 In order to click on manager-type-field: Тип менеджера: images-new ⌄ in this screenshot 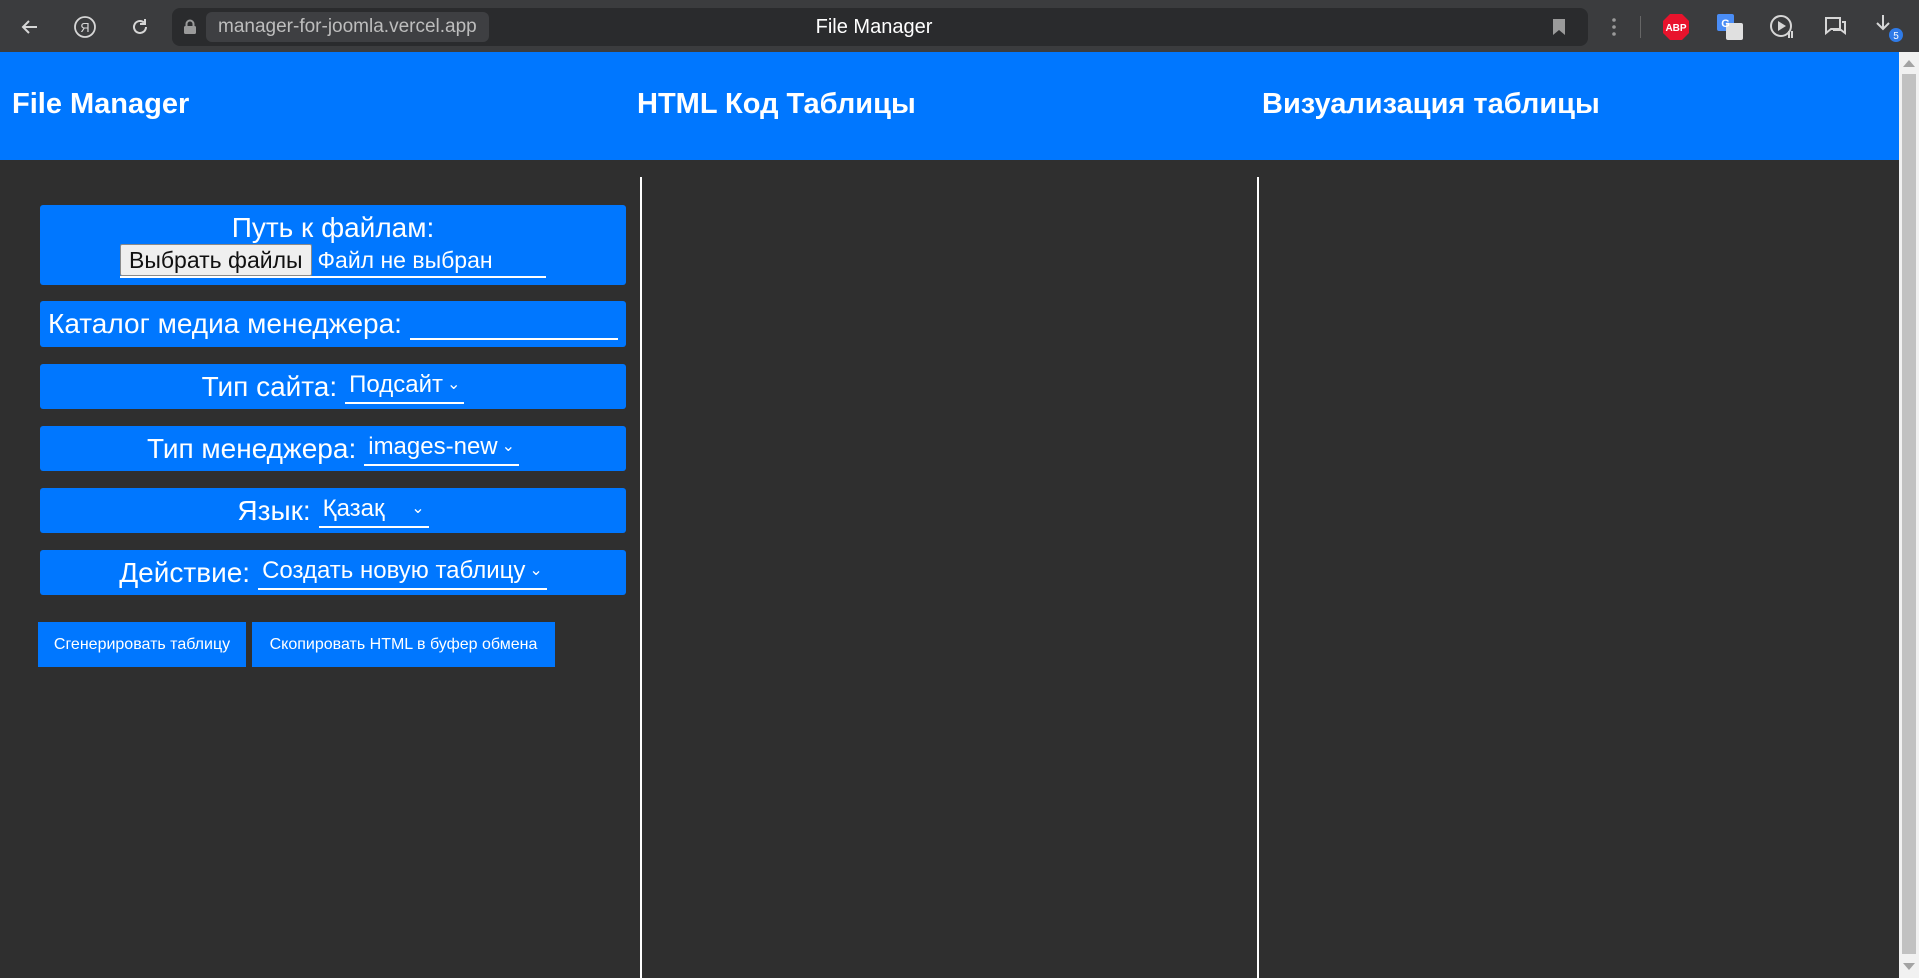, I will do `click(333, 448)`.